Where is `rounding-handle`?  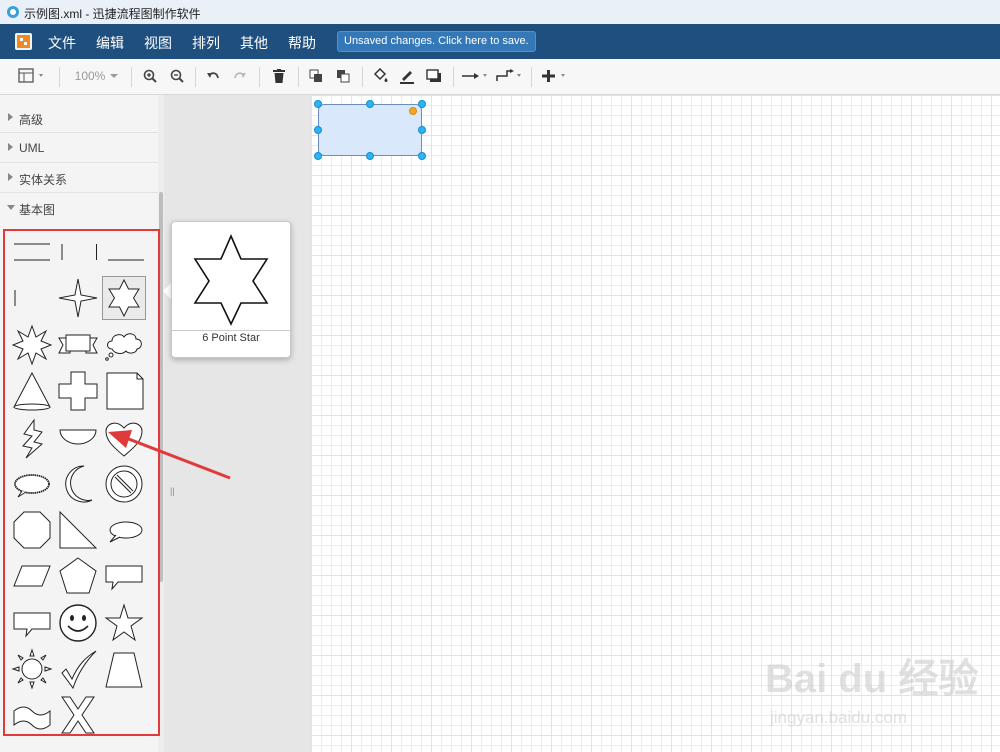
rounding-handle is located at coordinates (413, 111).